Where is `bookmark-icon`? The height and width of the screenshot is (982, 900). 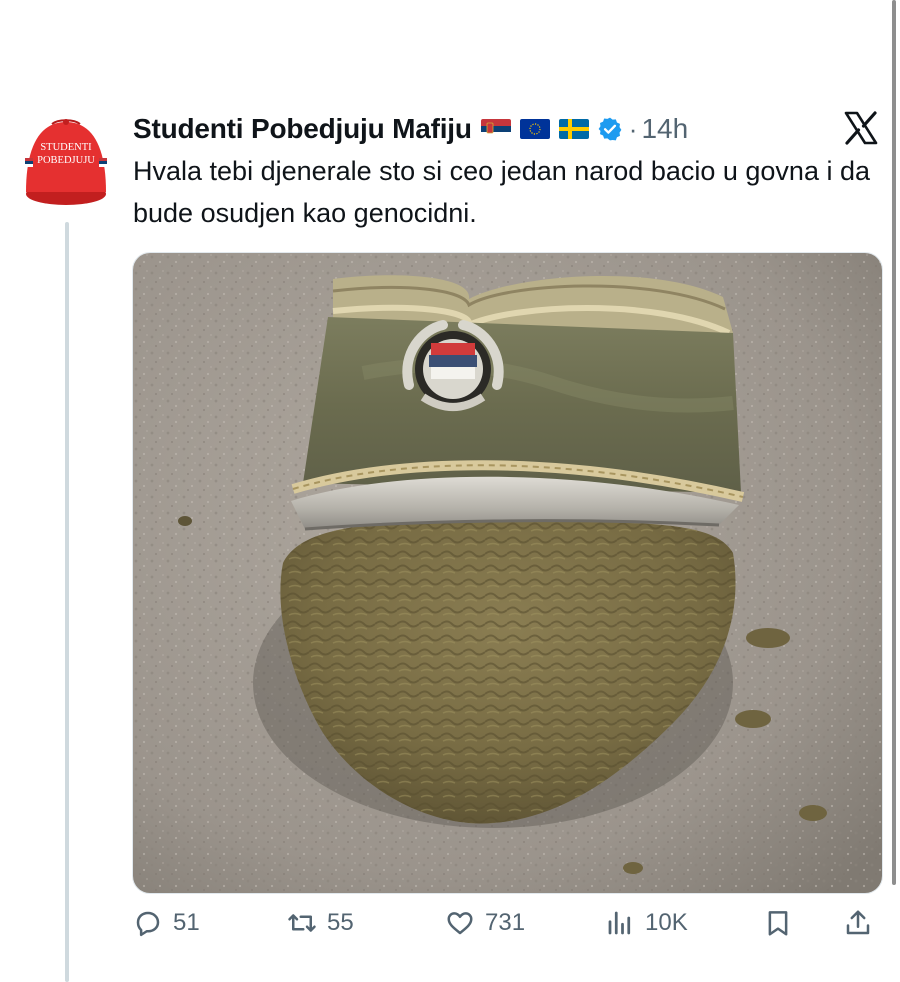
bookmark-icon is located at coordinates (778, 923).